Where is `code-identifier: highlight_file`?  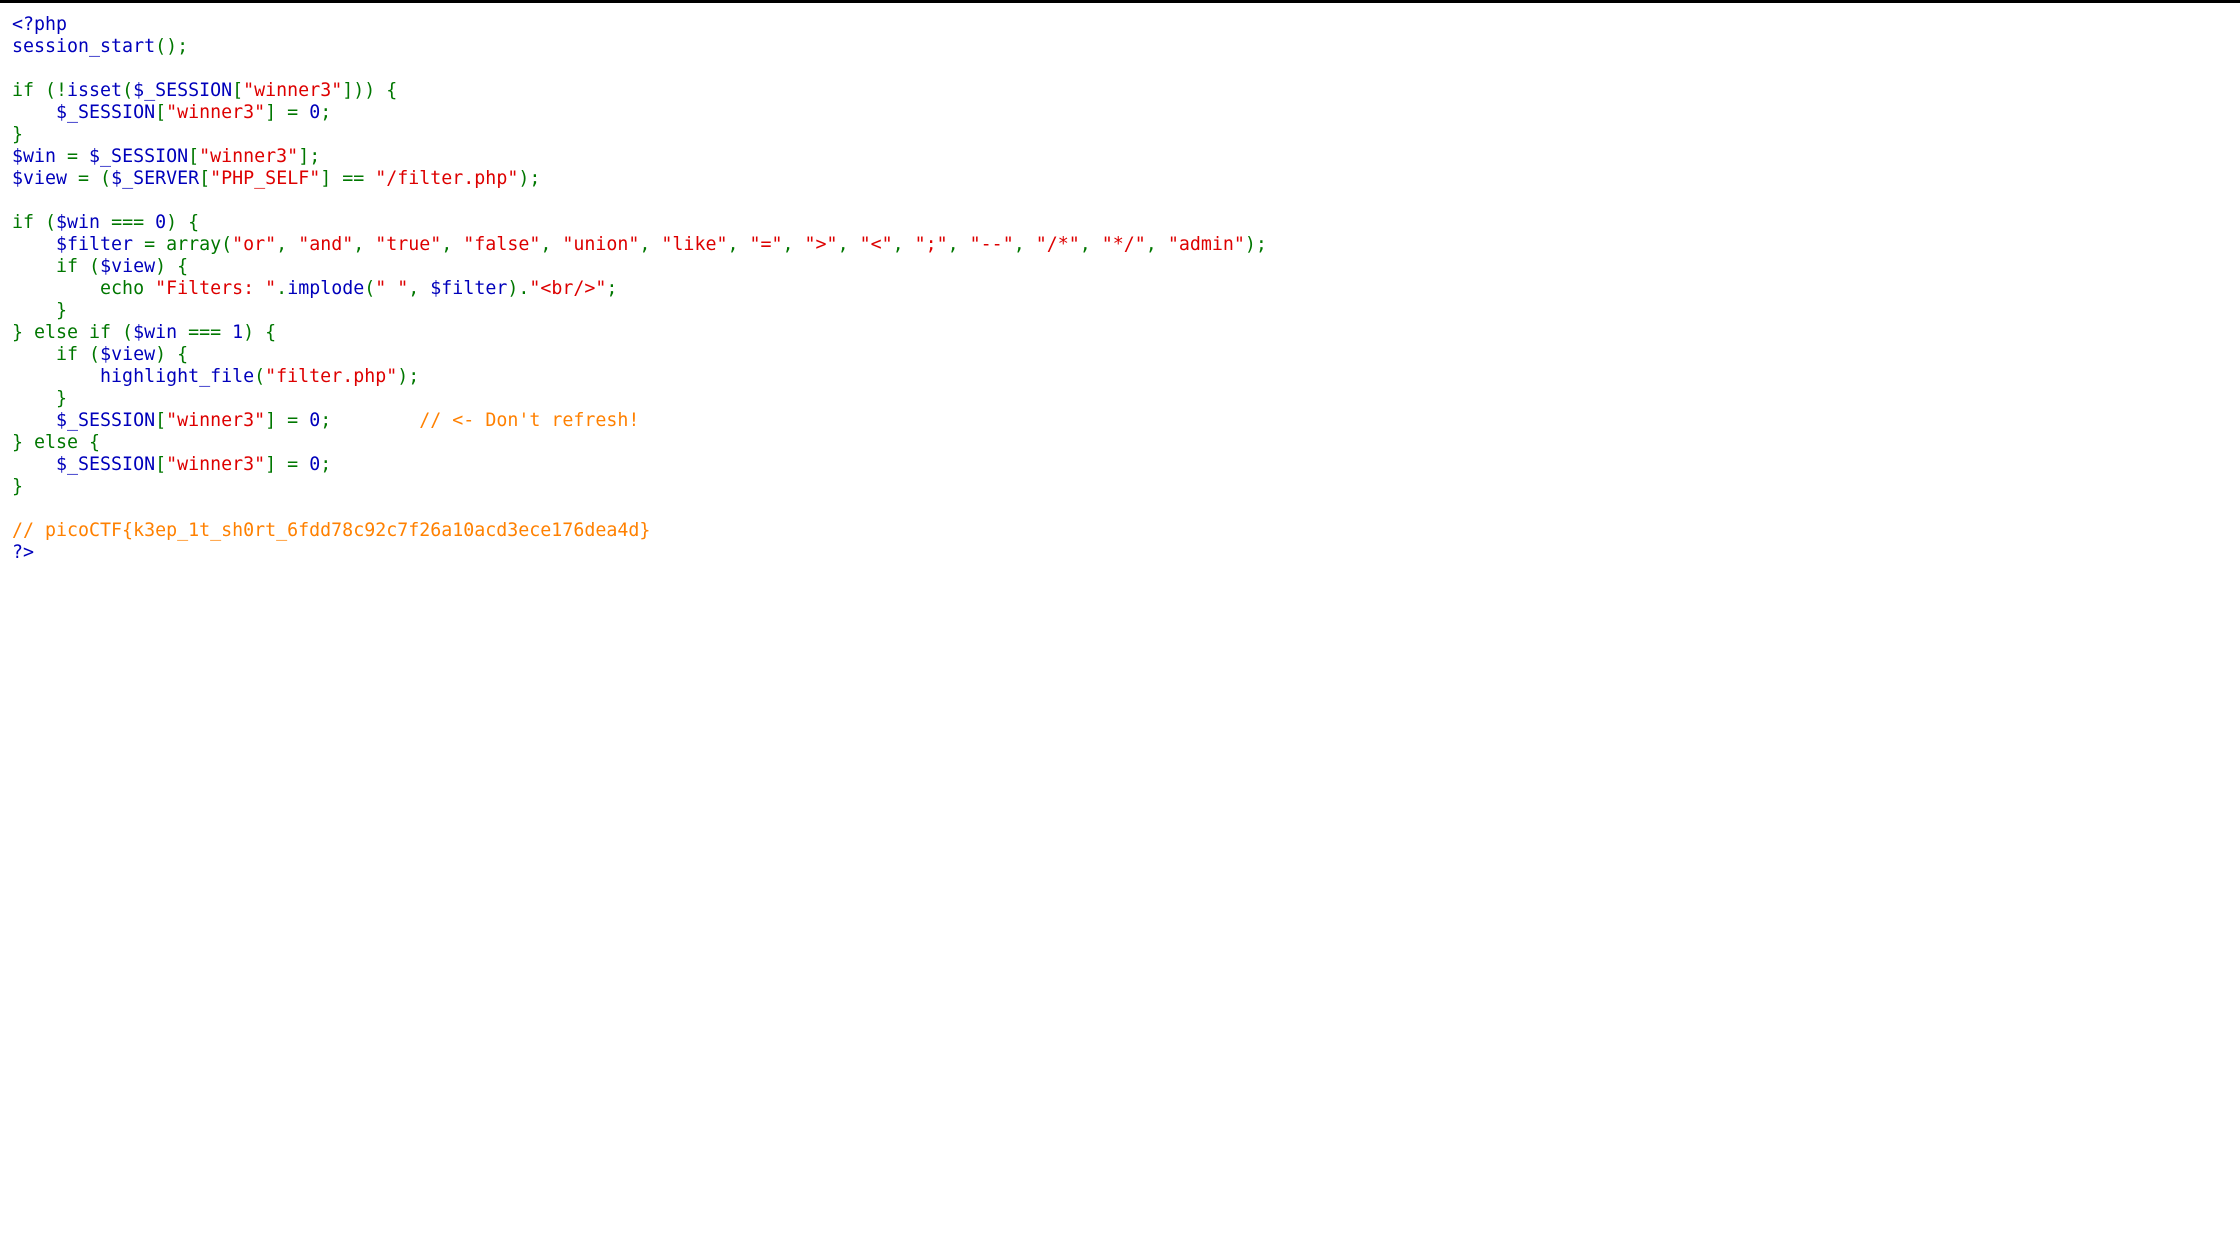 code-identifier: highlight_file is located at coordinates (133, 376).